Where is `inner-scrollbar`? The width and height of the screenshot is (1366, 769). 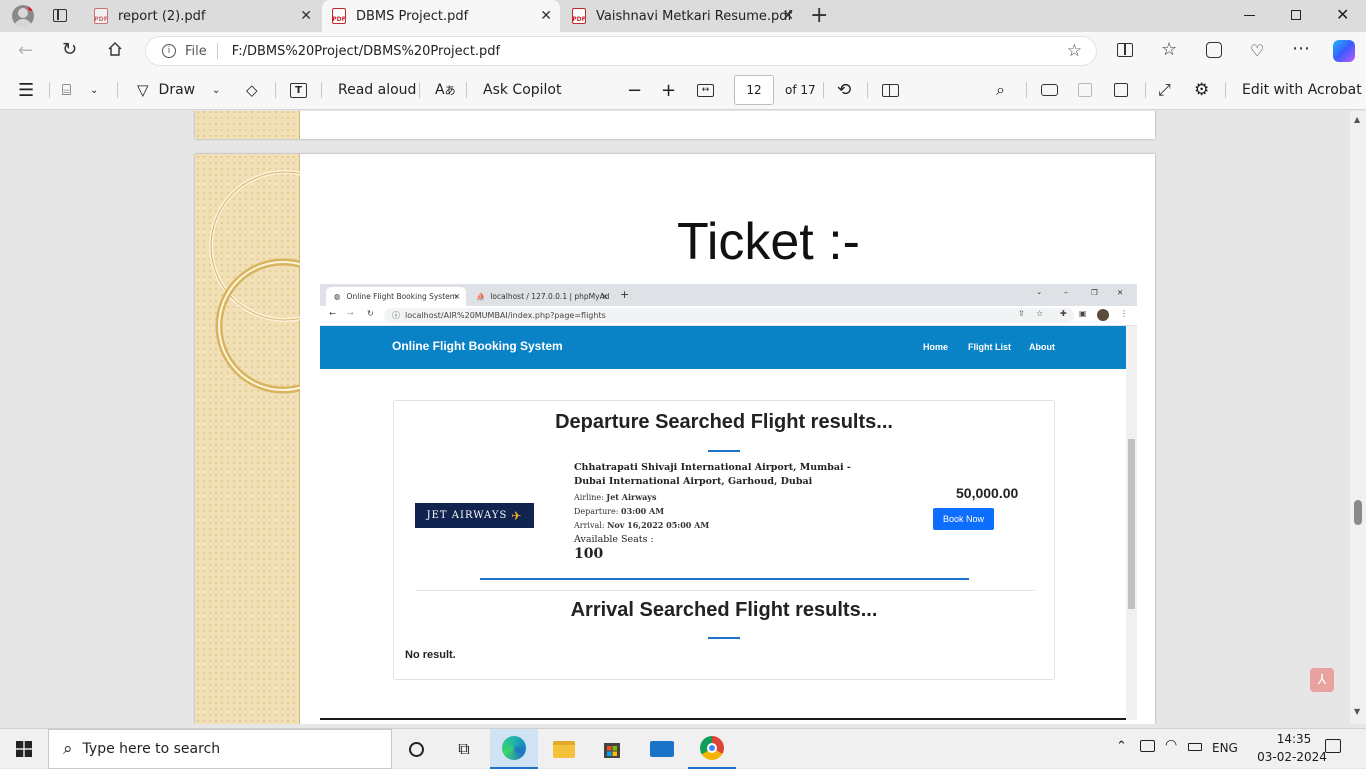 inner-scrollbar is located at coordinates (1131, 523).